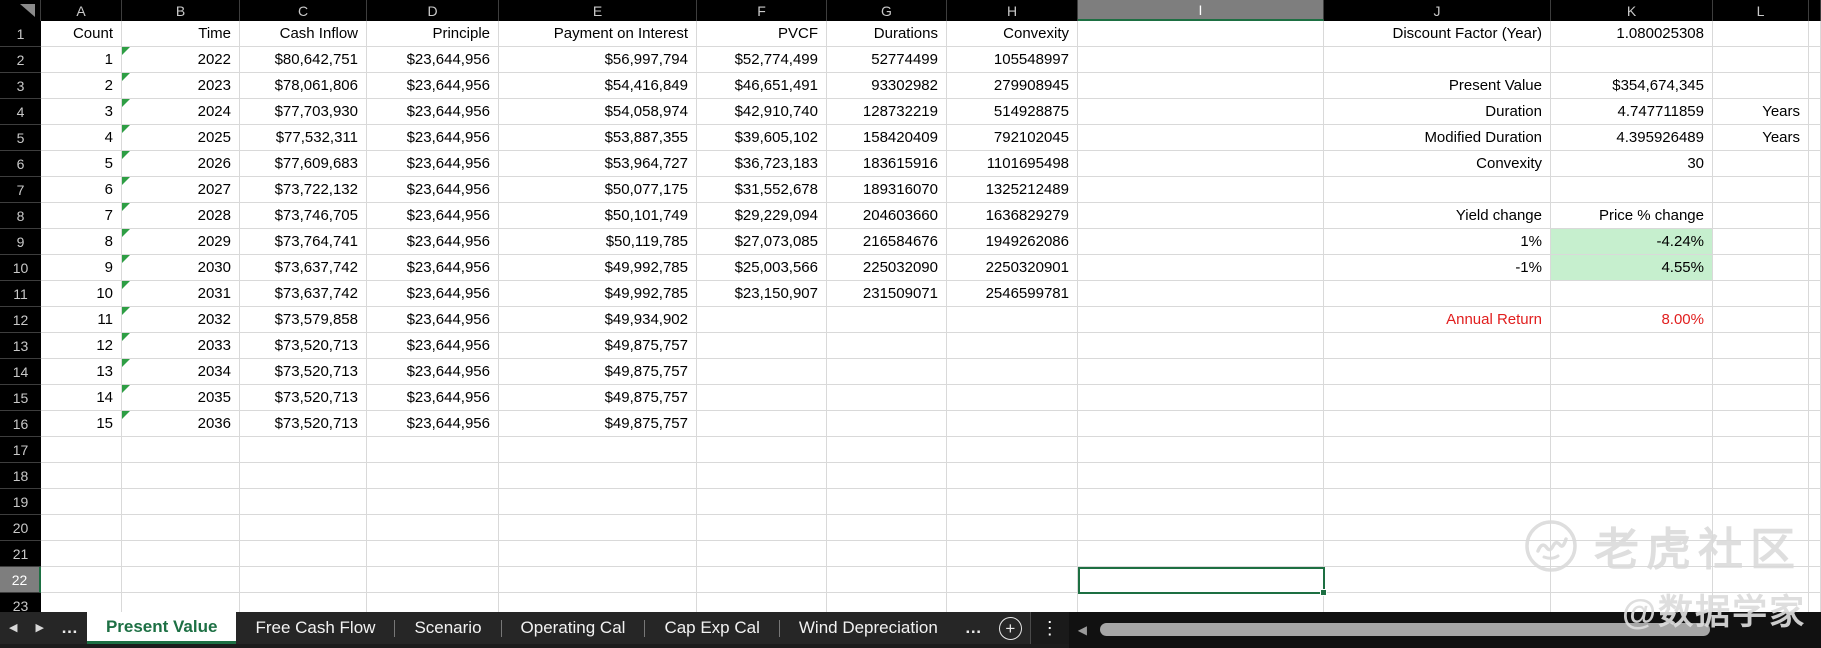  I want to click on column-header-J: J, so click(1437, 10).